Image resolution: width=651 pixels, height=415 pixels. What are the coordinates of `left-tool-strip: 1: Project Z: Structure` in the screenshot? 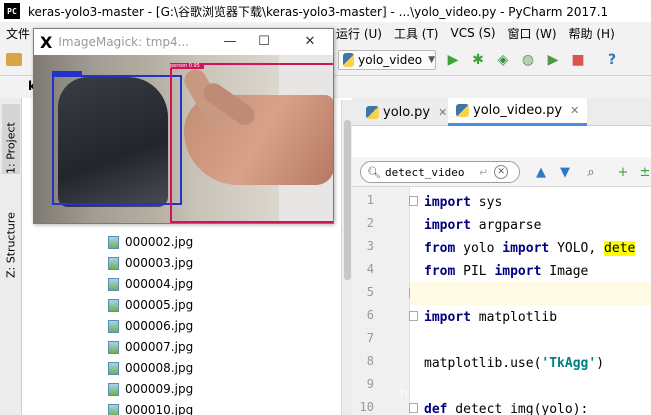 It's located at (11, 256).